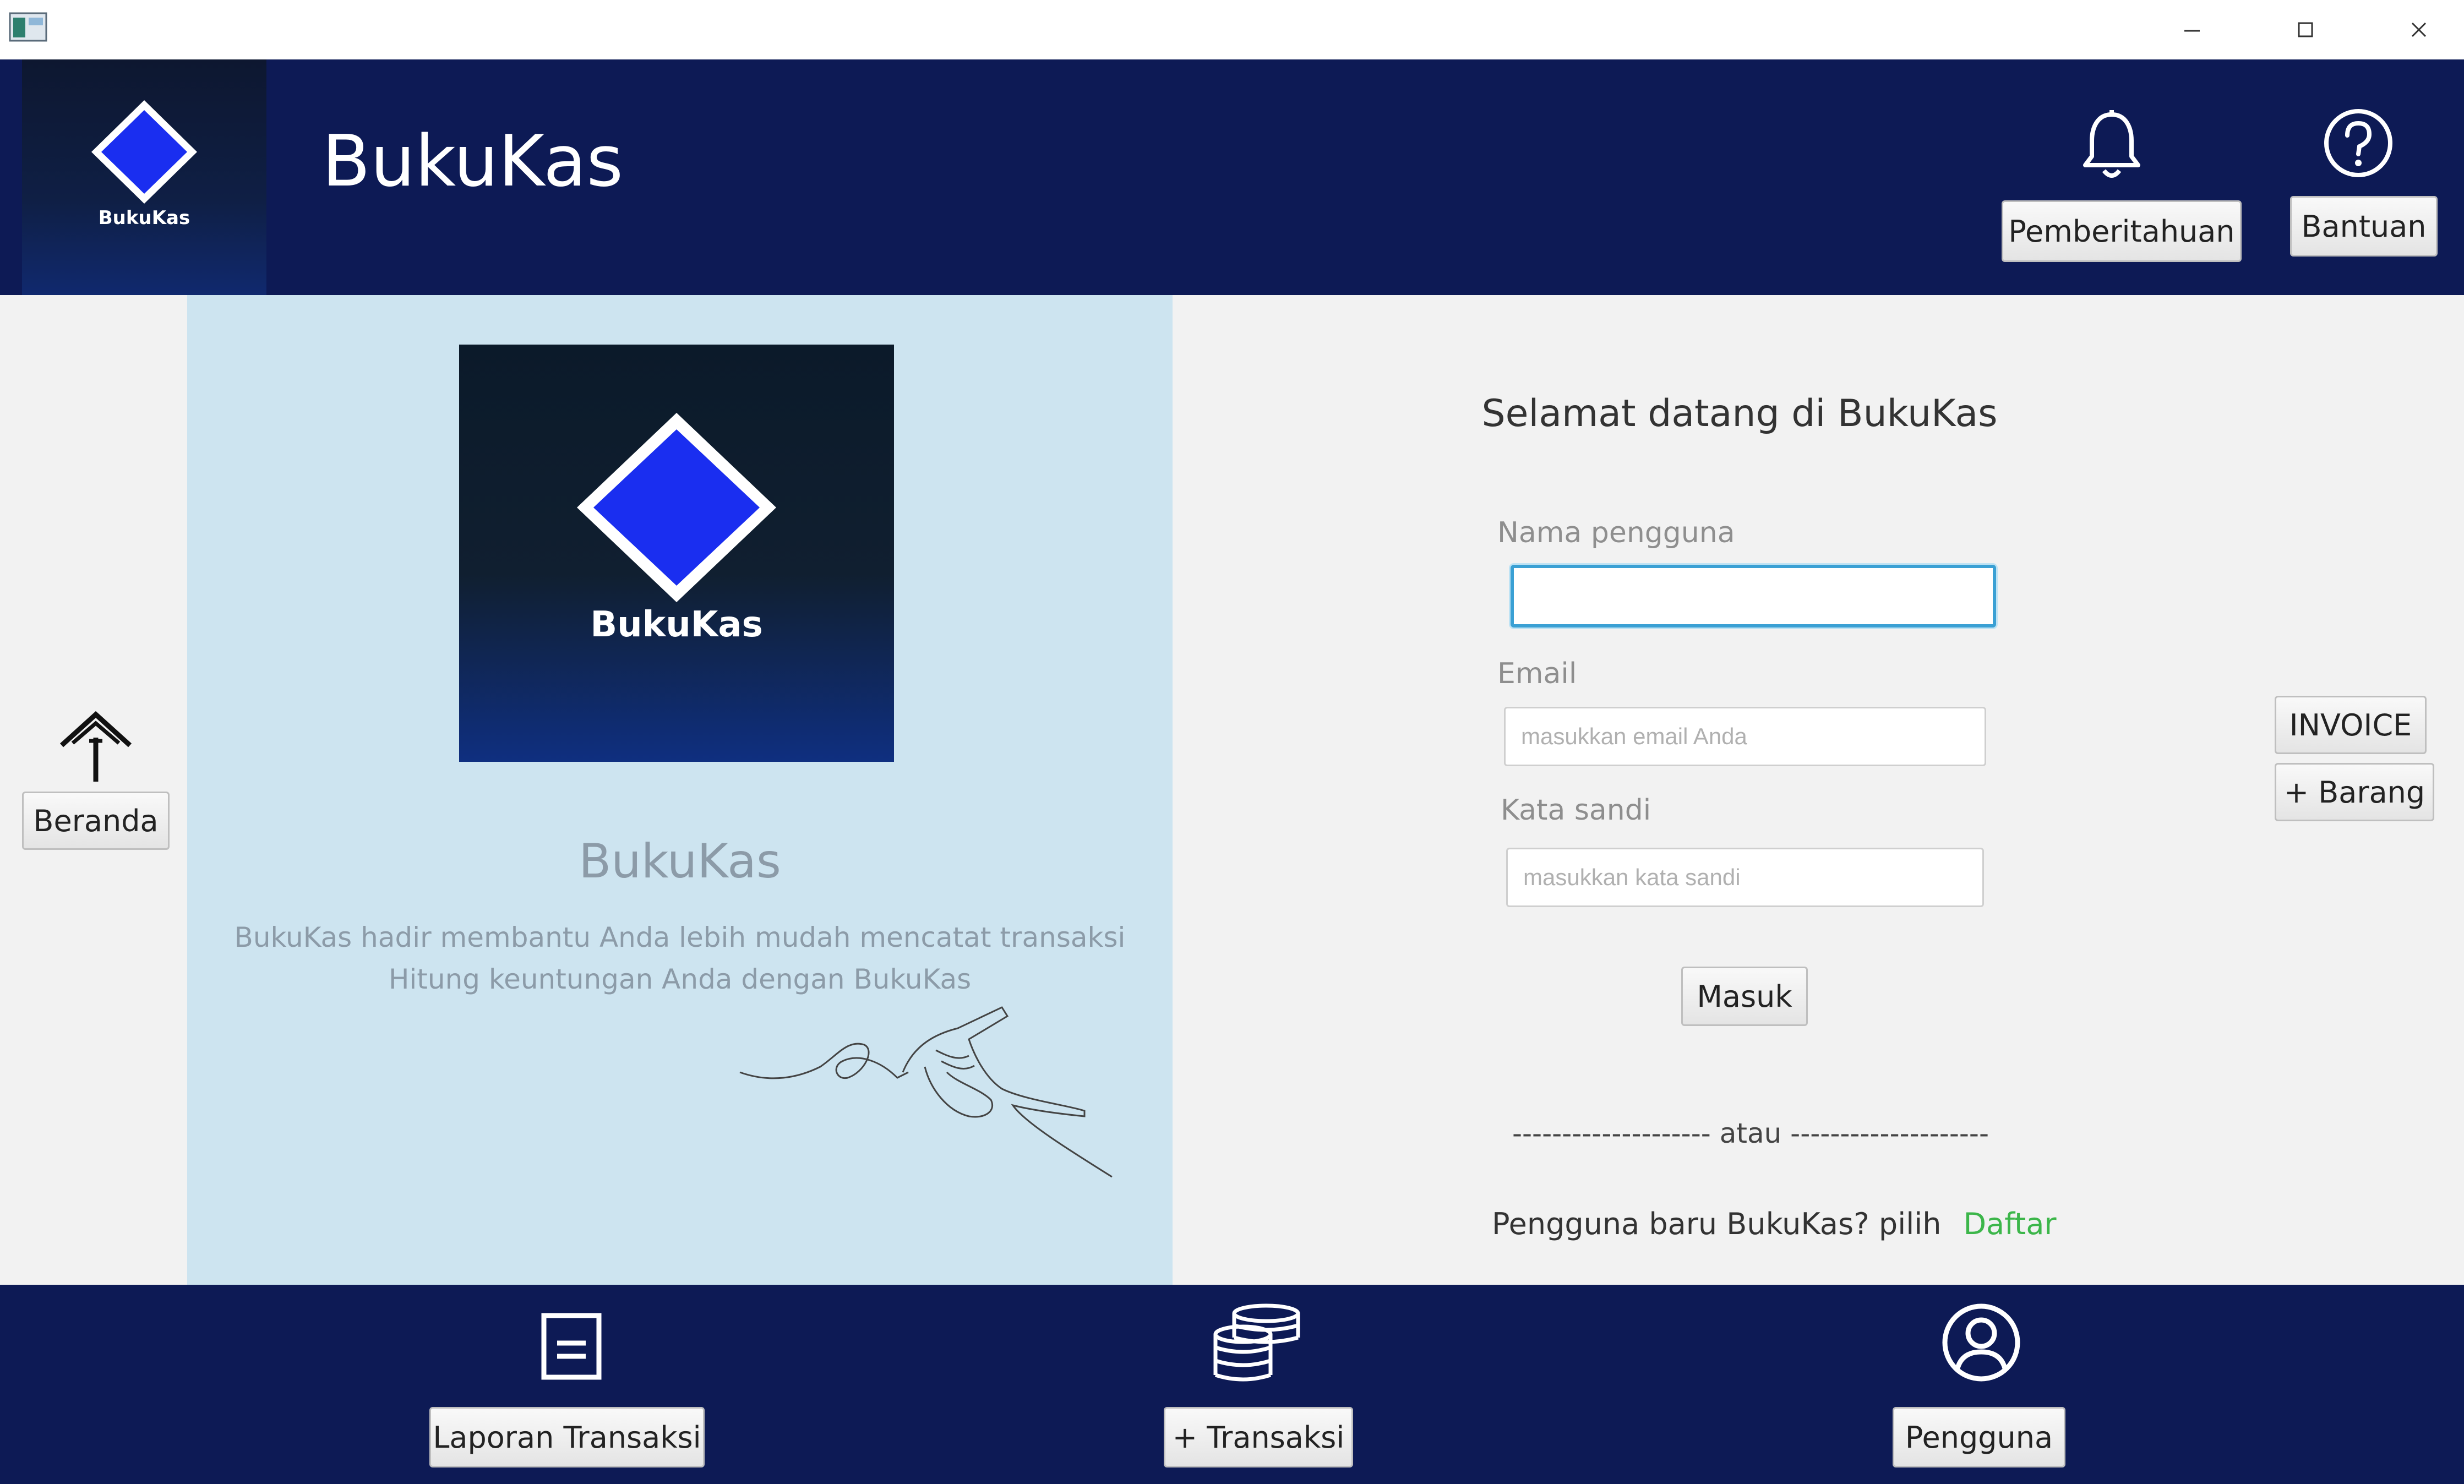  Describe the element at coordinates (2419, 30) in the screenshot. I see `close-icon` at that location.